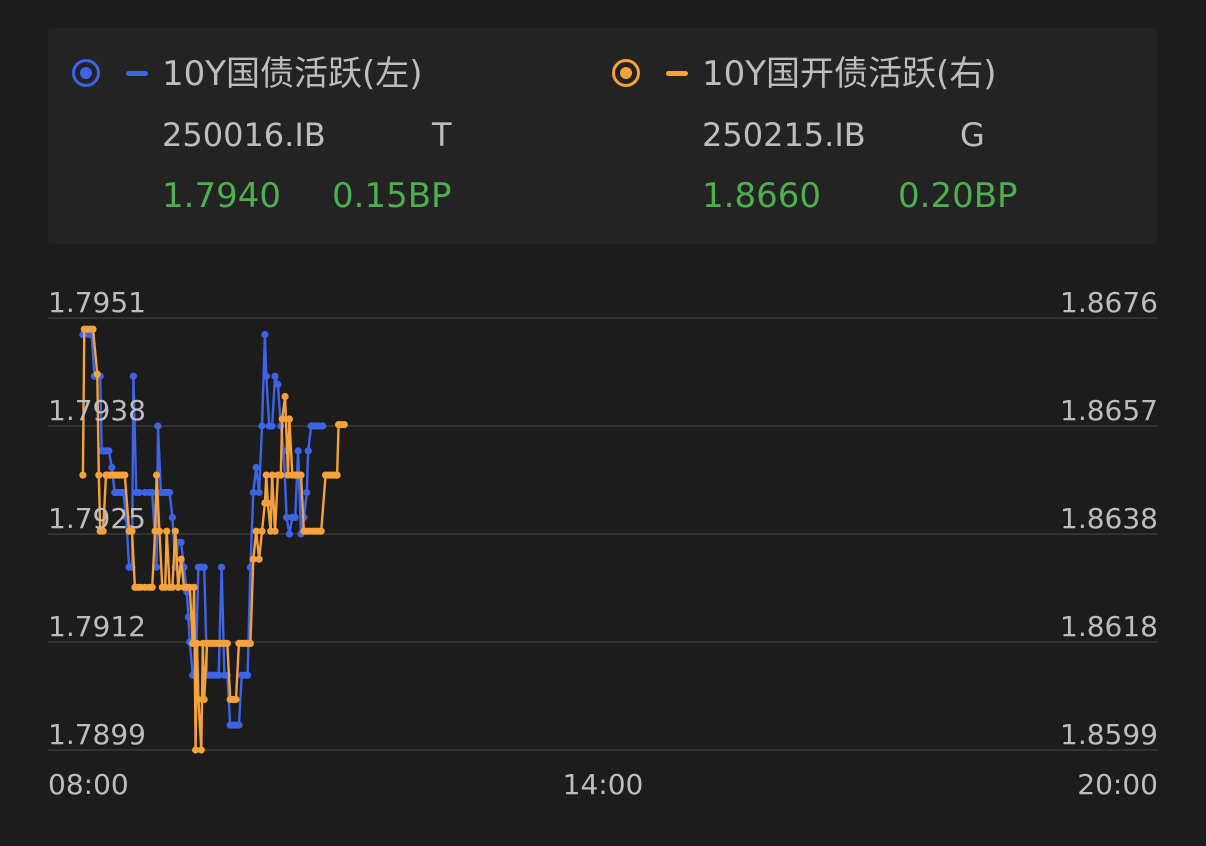 The image size is (1206, 846). What do you see at coordinates (873, 136) in the screenshot?
I see `legend-series-right: 10Y国开债活跃(右) 250215.IB G 1.8660 0.20BP` at bounding box center [873, 136].